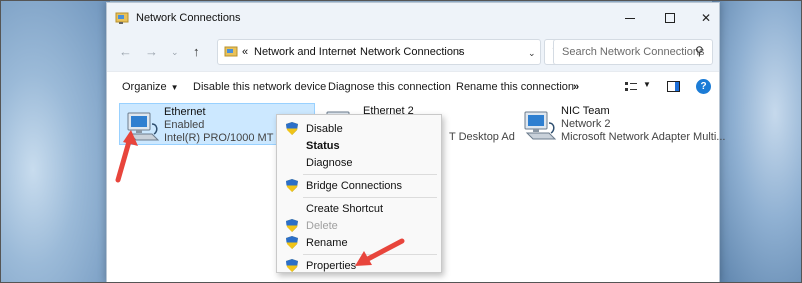 The width and height of the screenshot is (802, 283). I want to click on window-title: Network Connections, so click(188, 18).